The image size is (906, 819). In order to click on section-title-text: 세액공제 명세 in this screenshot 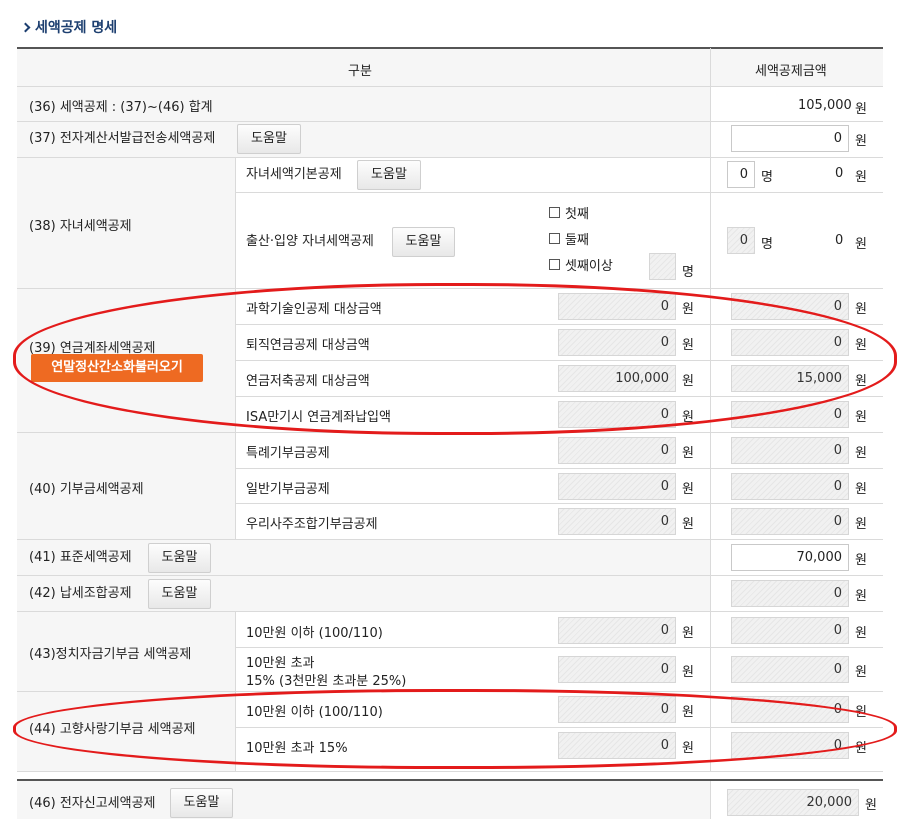, I will do `click(76, 28)`.